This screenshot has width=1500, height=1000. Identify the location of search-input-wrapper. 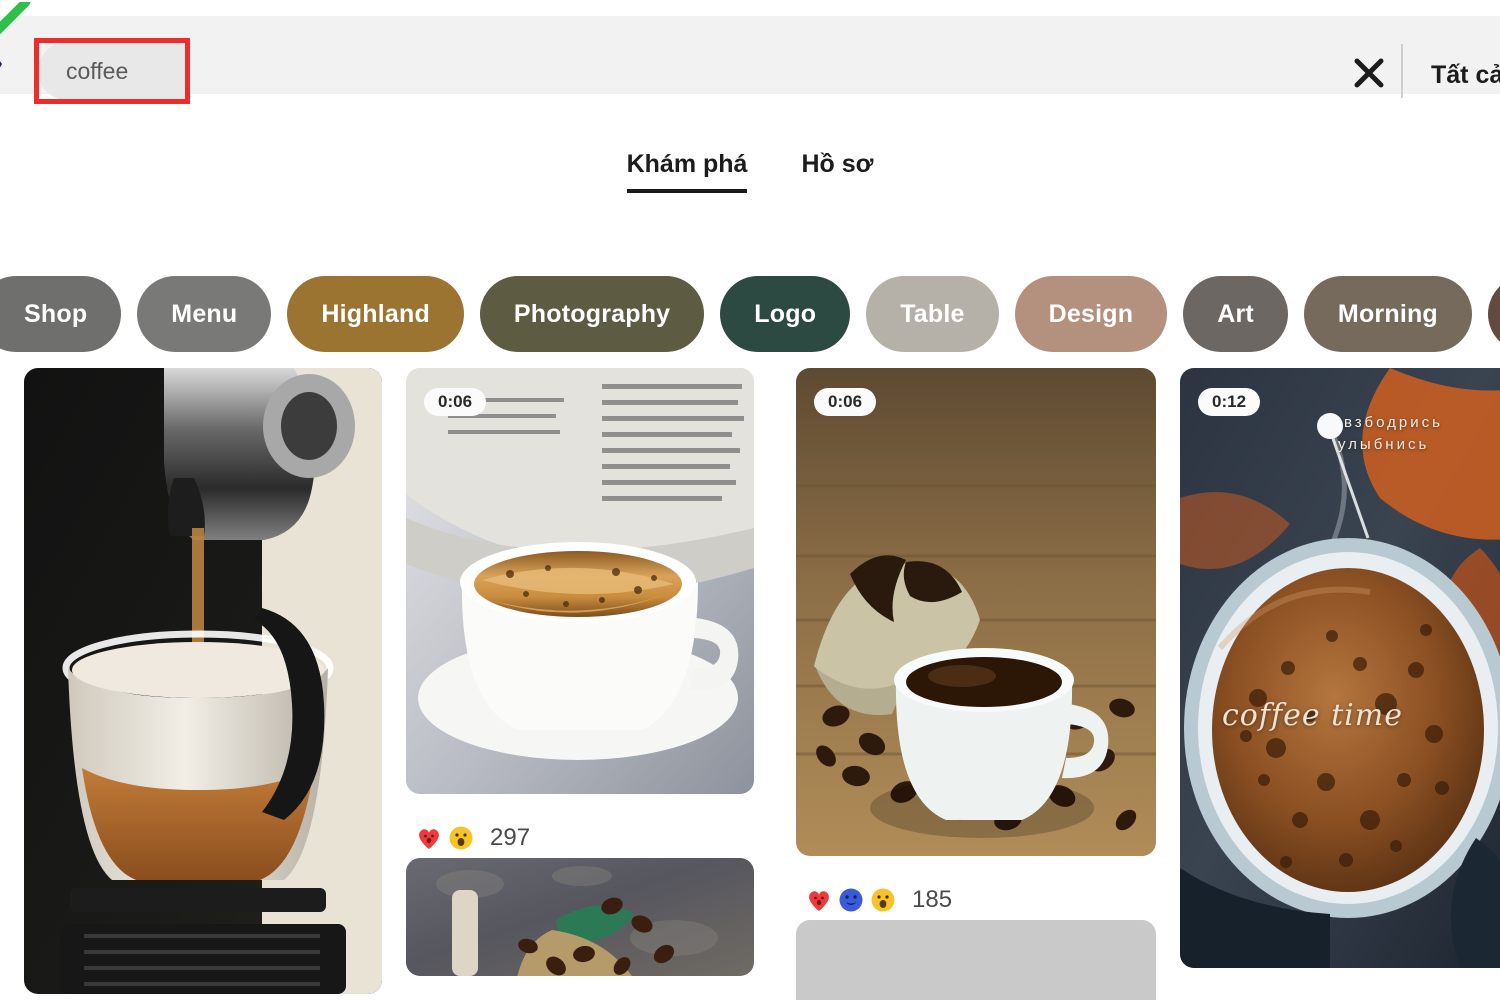
(113, 71).